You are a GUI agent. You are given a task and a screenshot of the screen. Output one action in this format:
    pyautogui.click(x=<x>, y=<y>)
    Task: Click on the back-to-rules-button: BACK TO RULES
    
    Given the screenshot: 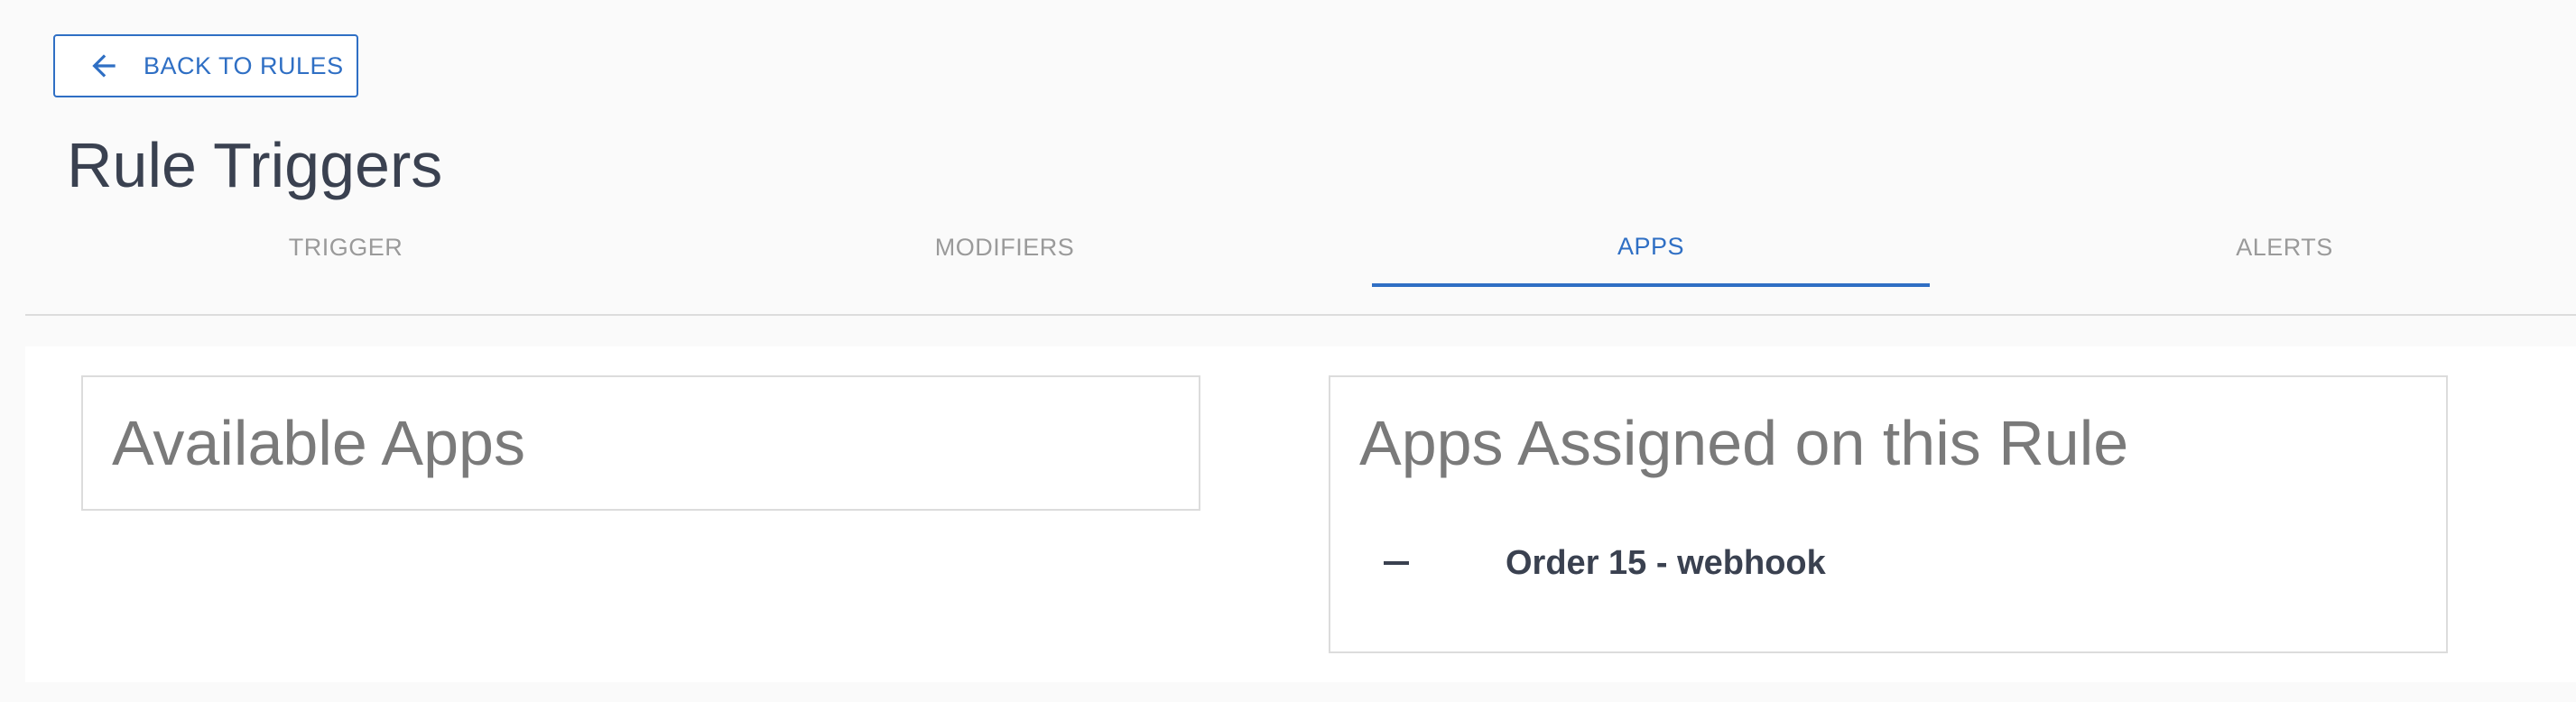 What is the action you would take?
    pyautogui.click(x=205, y=65)
    